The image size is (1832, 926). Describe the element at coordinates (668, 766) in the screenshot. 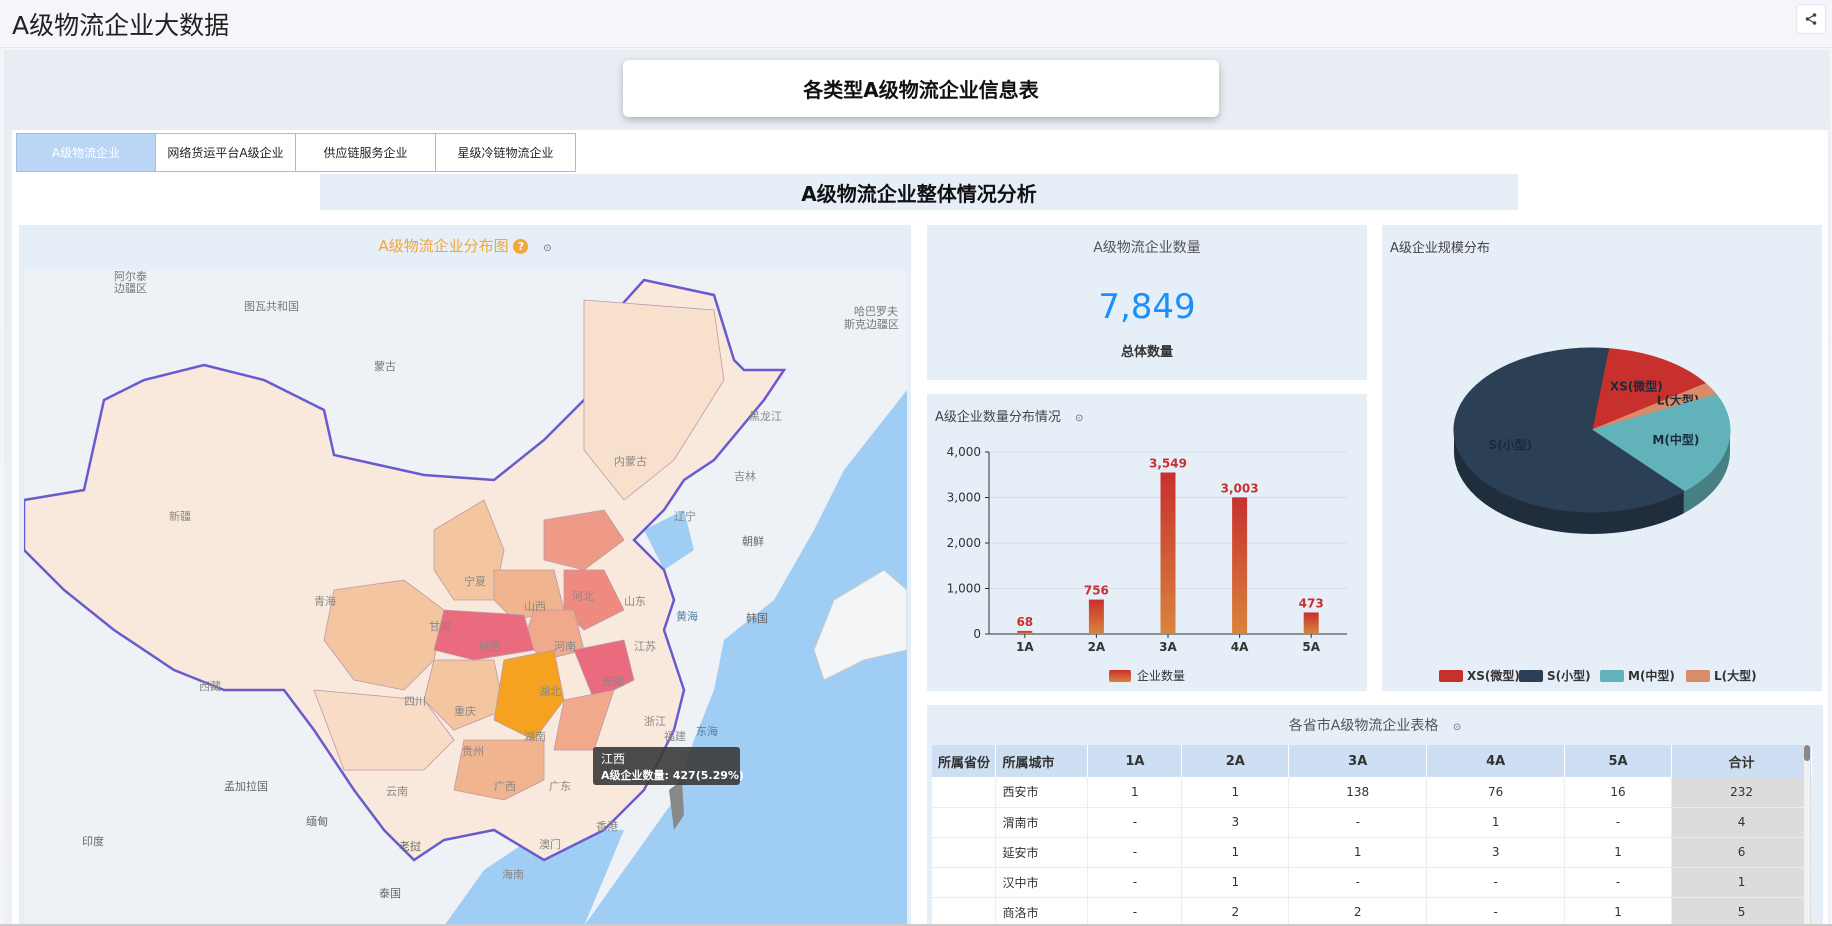

I see `map-tooltip: 江西 A级企业数量: 427(5.29%)` at that location.